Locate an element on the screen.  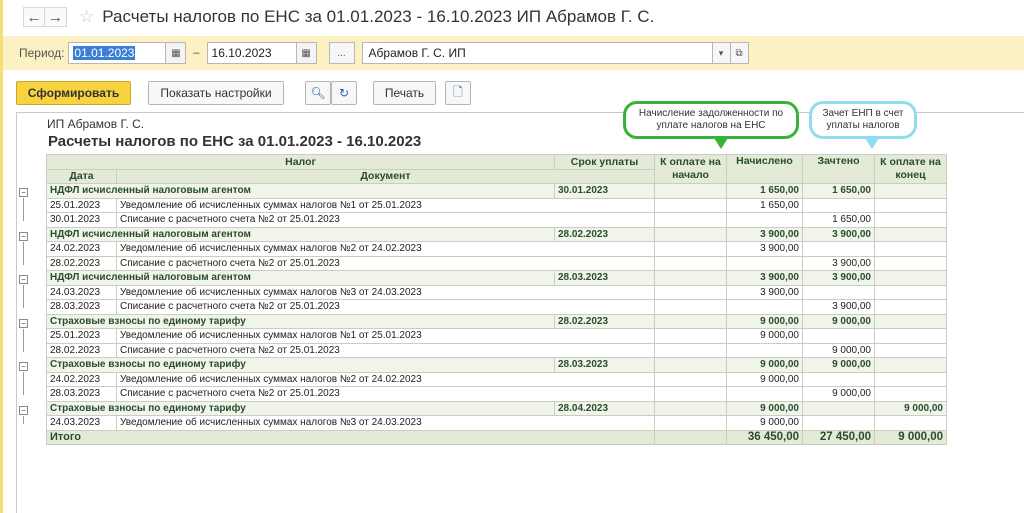
row-accrued: 1 650,00 is located at coordinates (764, 205).